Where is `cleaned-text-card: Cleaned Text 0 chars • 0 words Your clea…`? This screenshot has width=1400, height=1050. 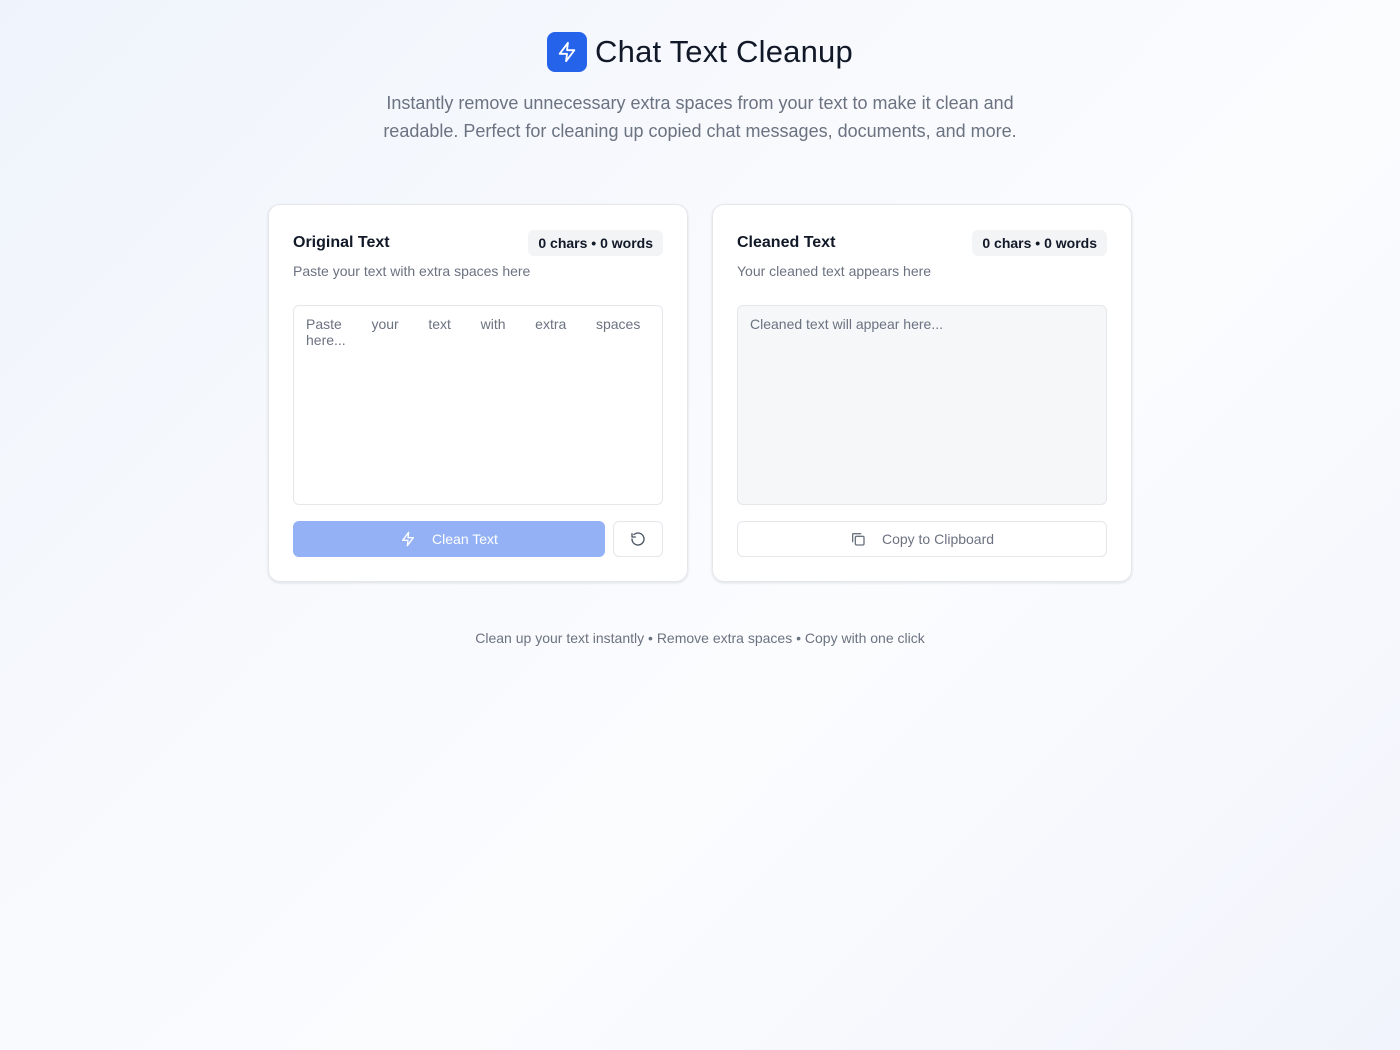
cleaned-text-card: Cleaned Text 0 chars • 0 words Your clea… is located at coordinates (922, 393).